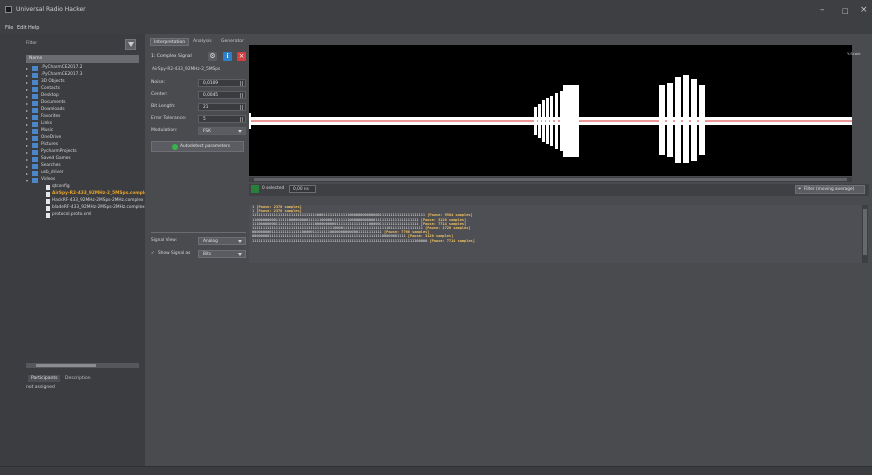  What do you see at coordinates (83, 82) in the screenshot?
I see `tree-folder-item: ▸ 3D Objects` at bounding box center [83, 82].